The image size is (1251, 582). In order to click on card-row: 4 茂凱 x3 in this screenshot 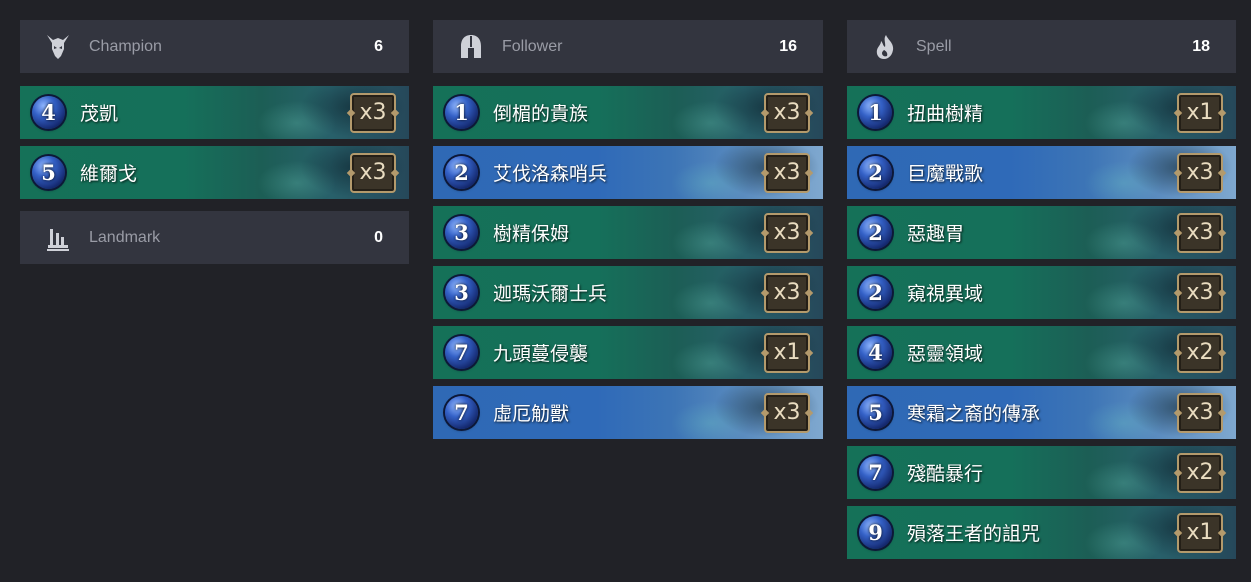, I will do `click(214, 112)`.